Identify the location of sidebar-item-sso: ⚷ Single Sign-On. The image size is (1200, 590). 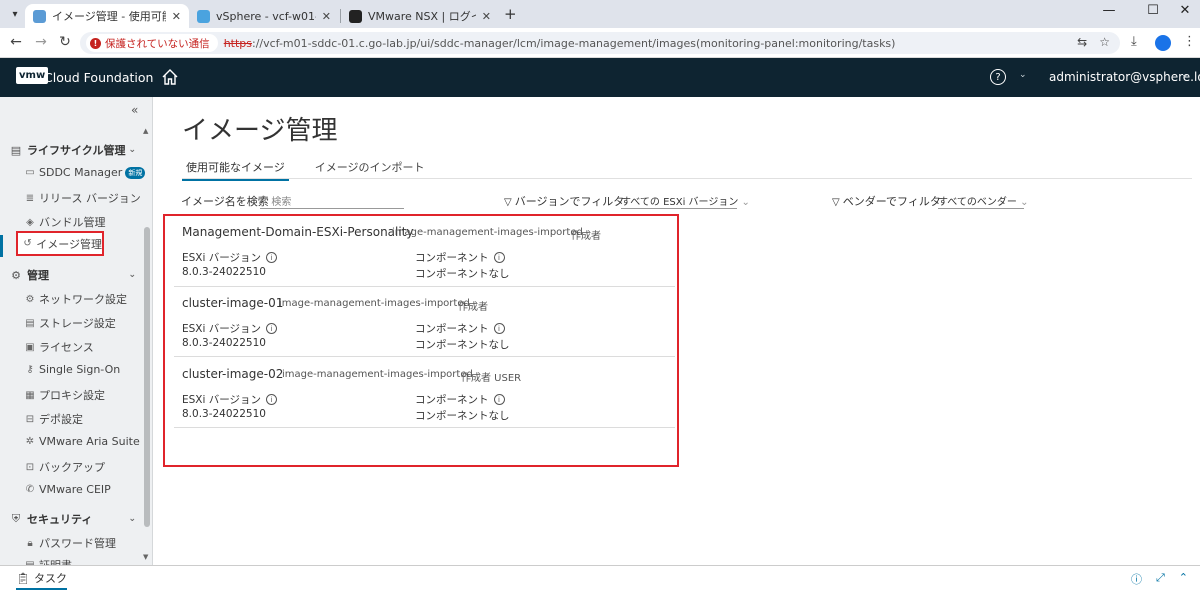
(72, 369).